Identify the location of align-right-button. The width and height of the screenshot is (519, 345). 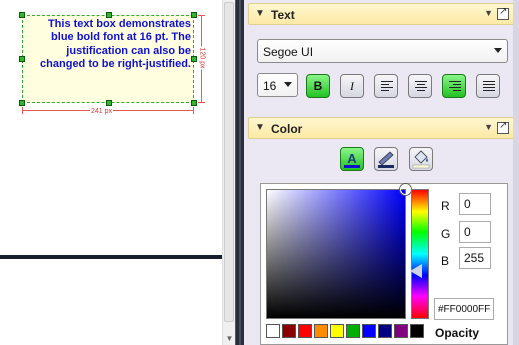
(454, 86).